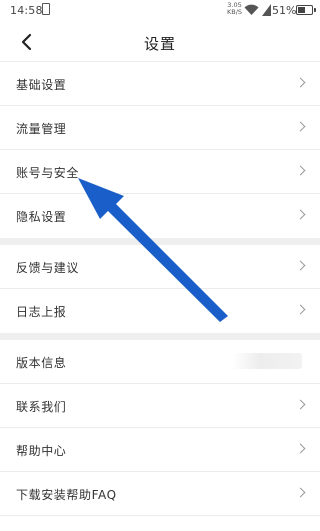 The image size is (320, 531). Describe the element at coordinates (160, 172) in the screenshot. I see `settings-item-account-security: 账号与安全` at that location.